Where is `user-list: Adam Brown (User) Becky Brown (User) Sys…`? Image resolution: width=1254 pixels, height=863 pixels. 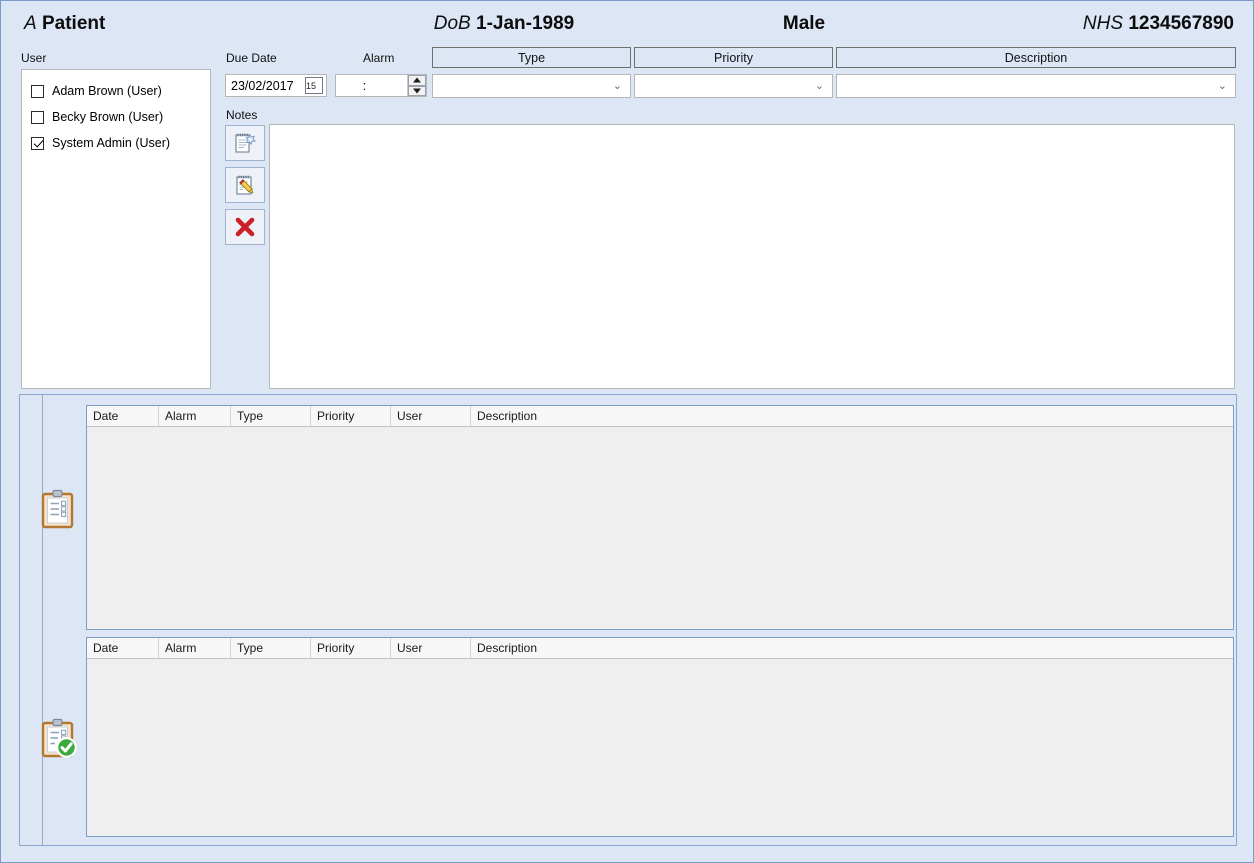
user-list: Adam Brown (User) Becky Brown (User) Sys… is located at coordinates (116, 229).